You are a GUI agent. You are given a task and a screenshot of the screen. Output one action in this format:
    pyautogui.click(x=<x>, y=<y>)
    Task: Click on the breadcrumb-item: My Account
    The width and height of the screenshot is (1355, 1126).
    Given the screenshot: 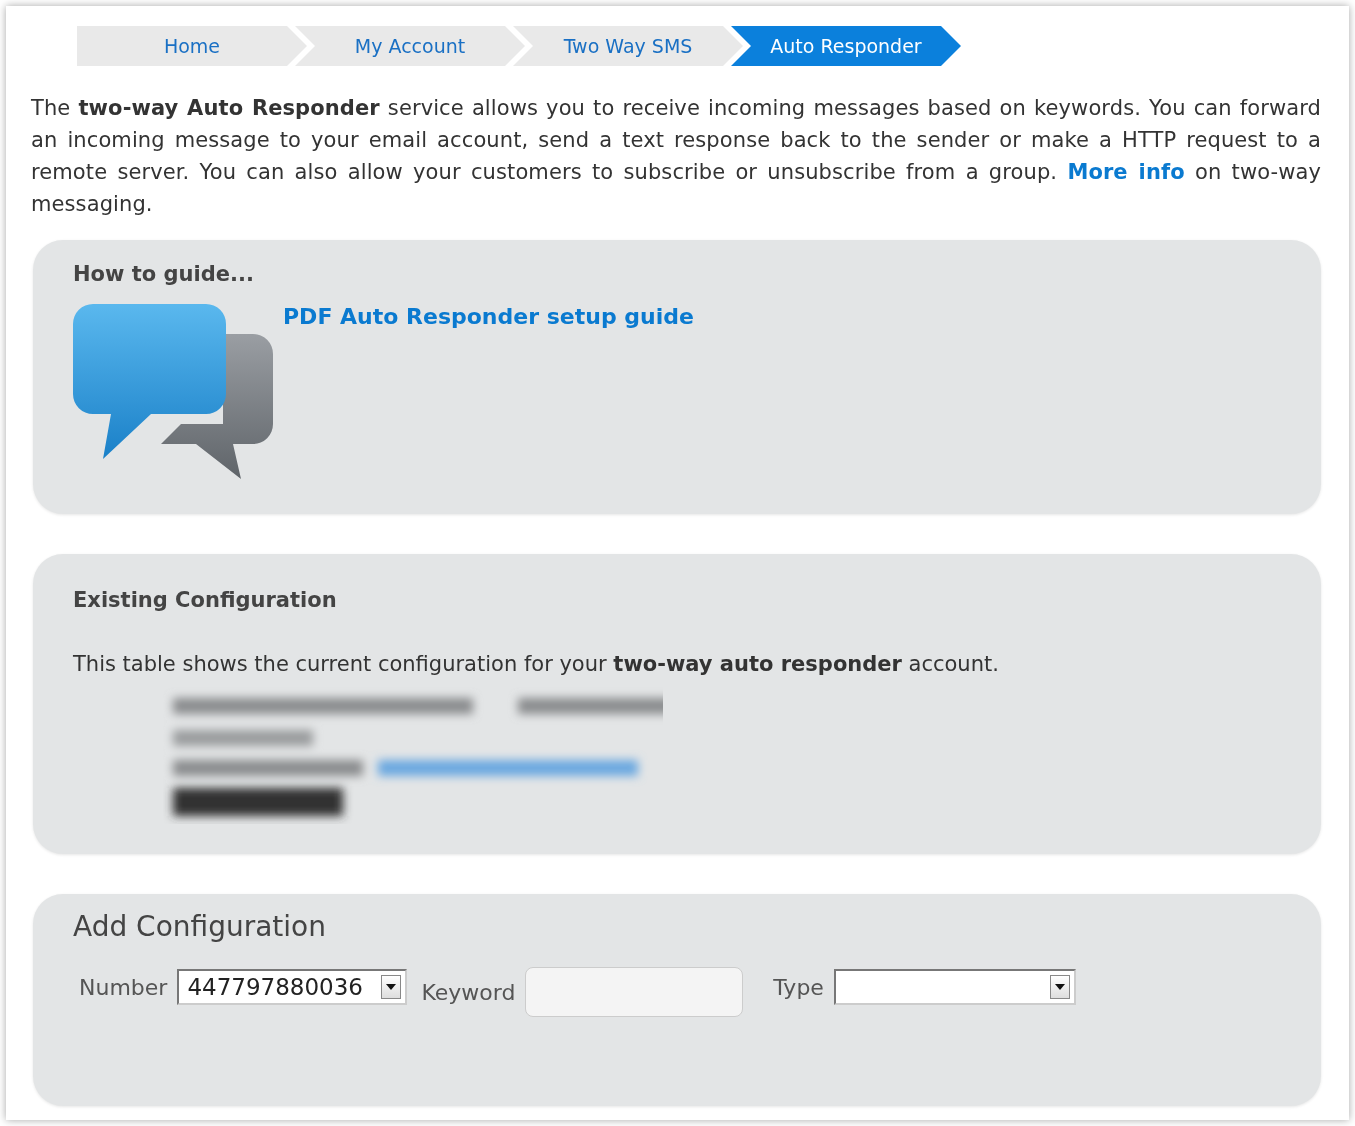 What is the action you would take?
    pyautogui.click(x=410, y=46)
    